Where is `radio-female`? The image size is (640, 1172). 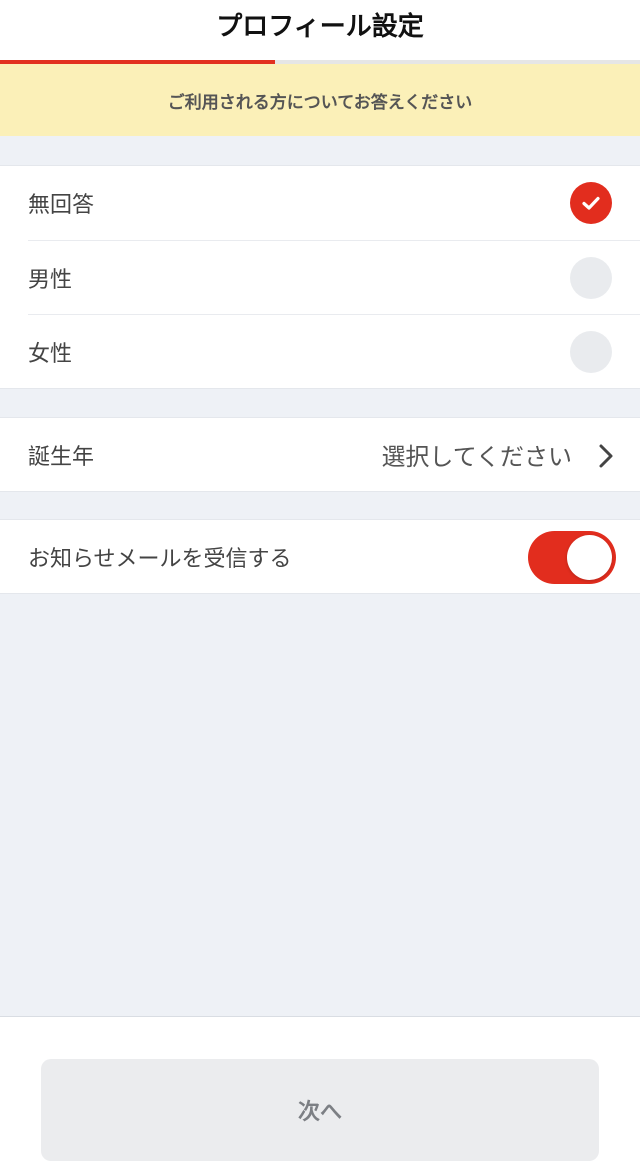
radio-female is located at coordinates (591, 352).